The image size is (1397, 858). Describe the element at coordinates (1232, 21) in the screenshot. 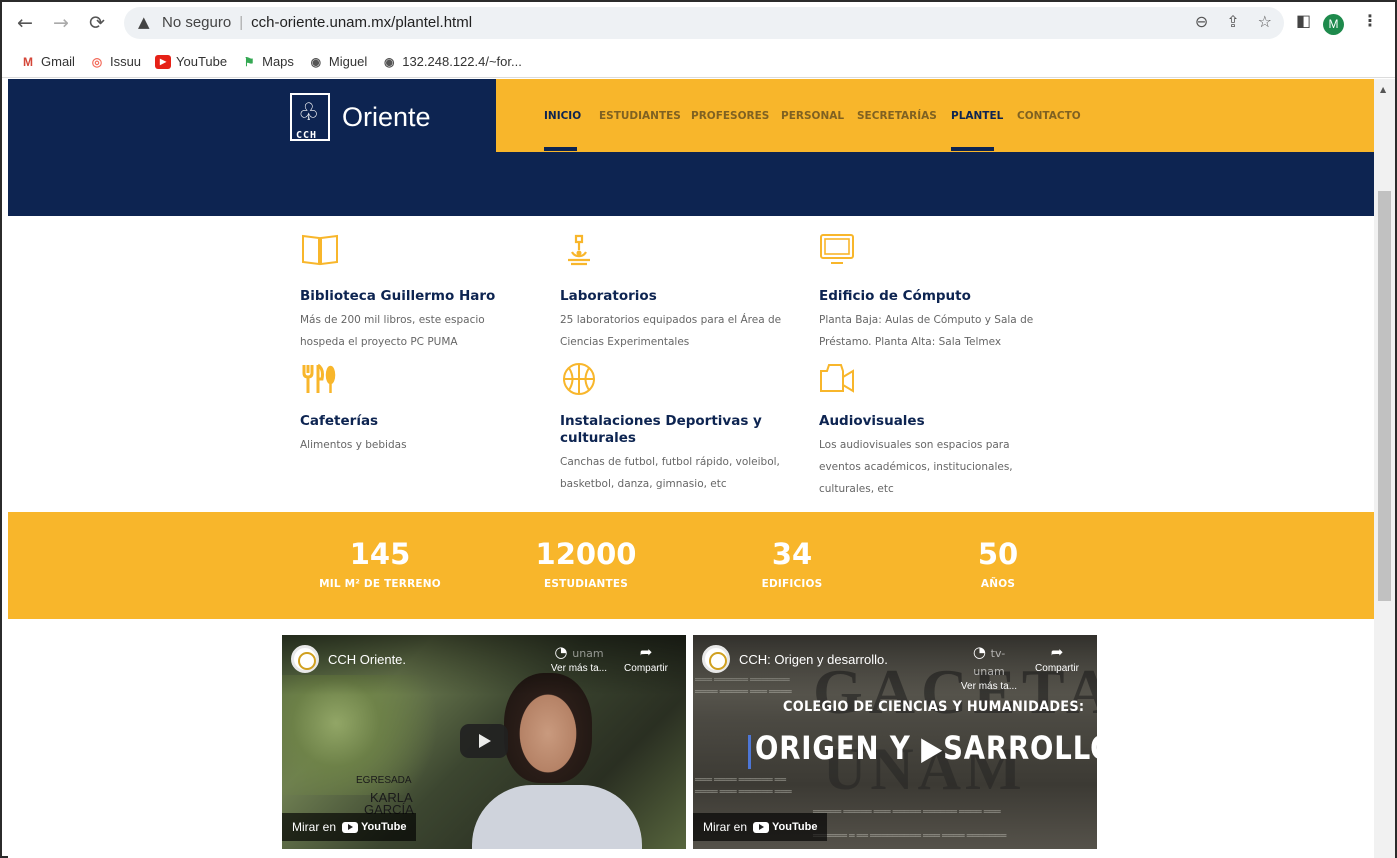

I see `share-icon: ⇪` at that location.